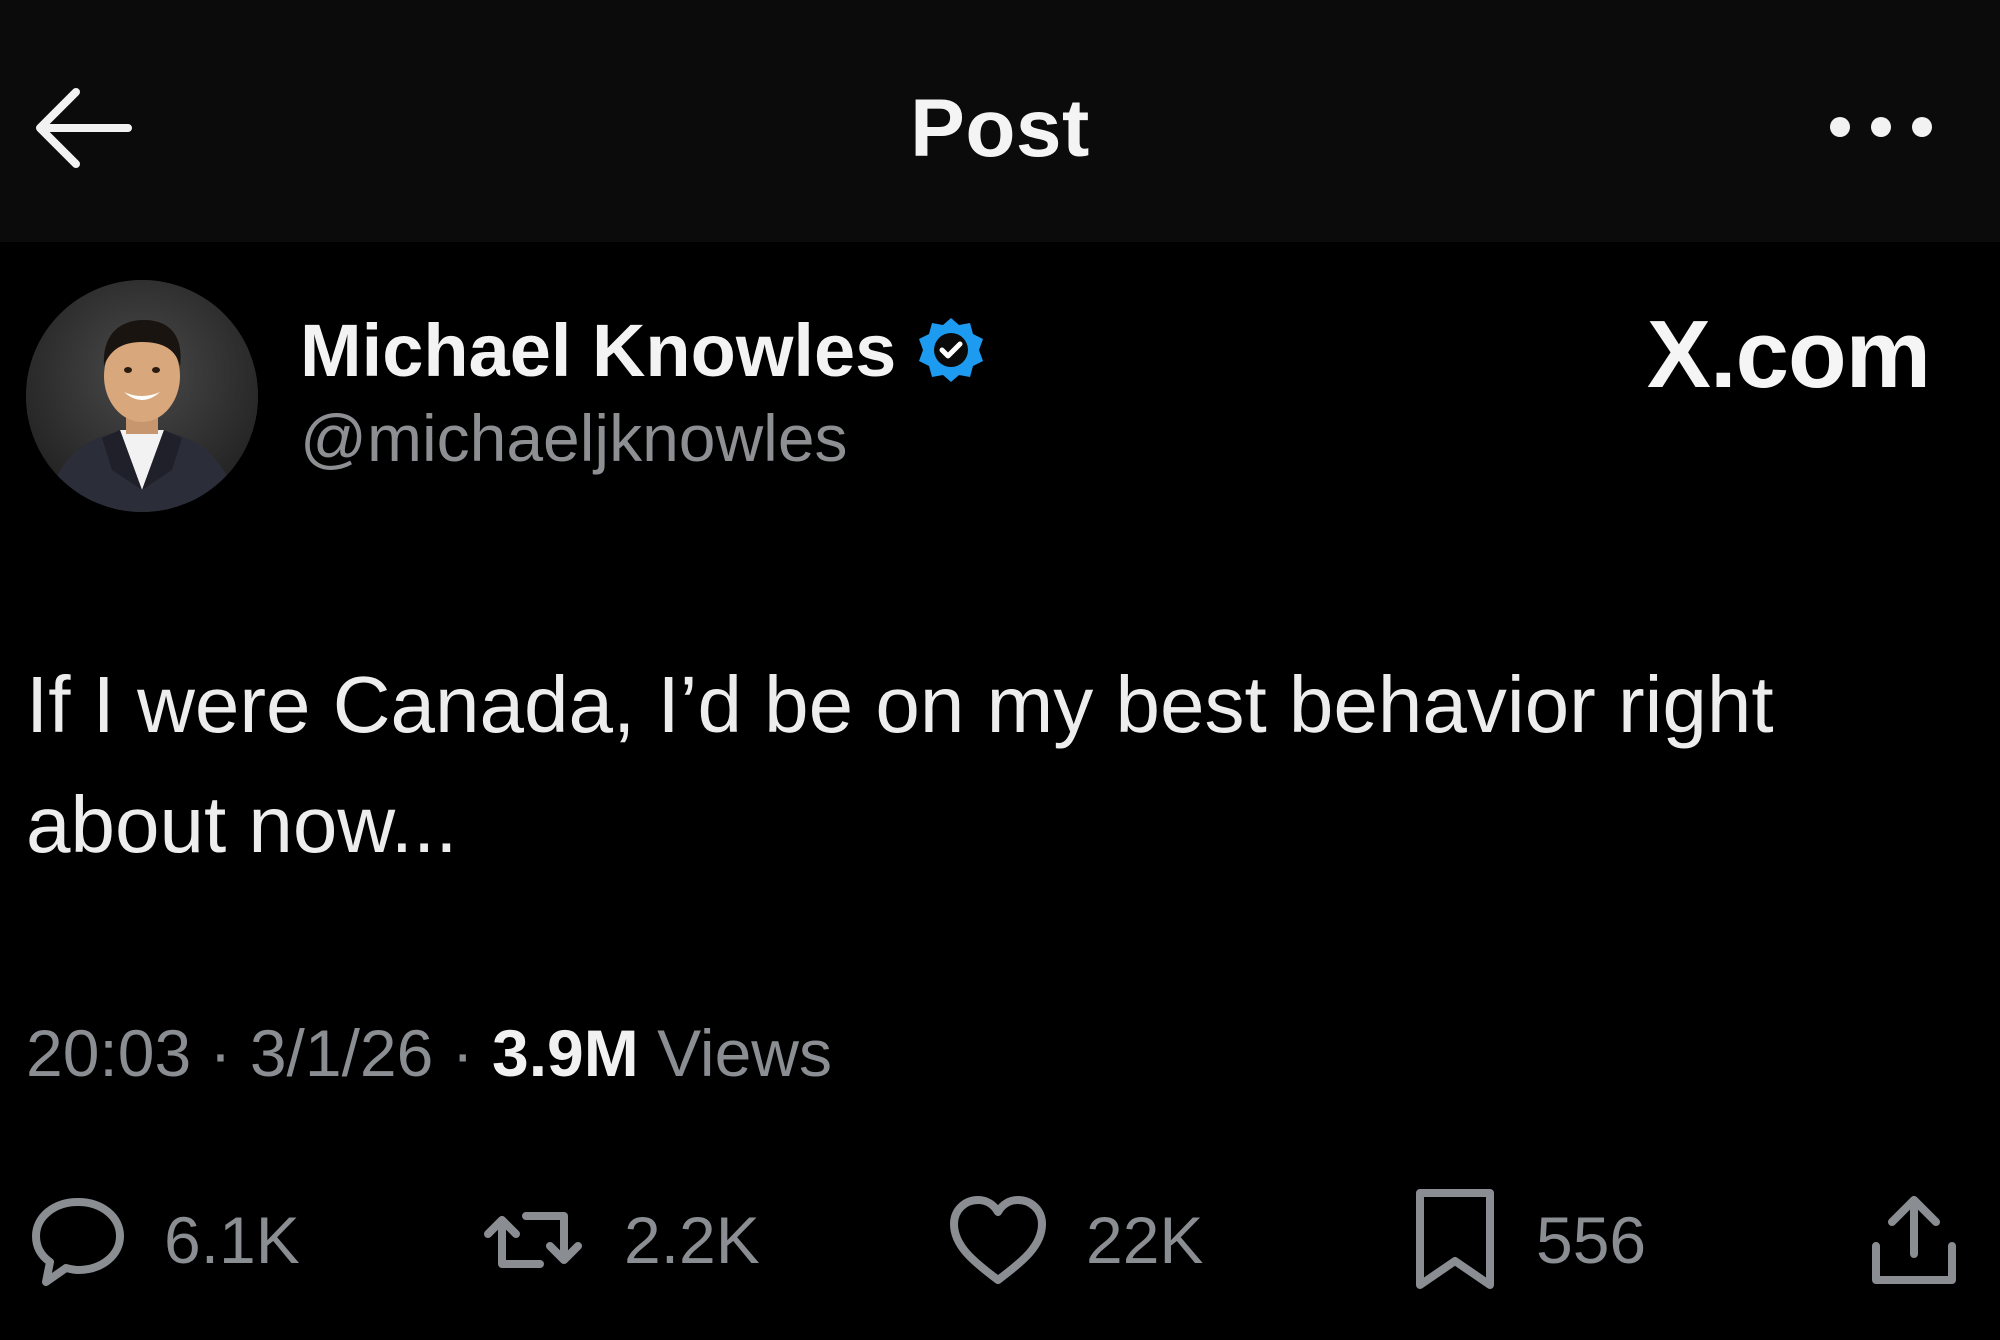 The image size is (2000, 1340). I want to click on like-button: 22K, so click(1074, 1240).